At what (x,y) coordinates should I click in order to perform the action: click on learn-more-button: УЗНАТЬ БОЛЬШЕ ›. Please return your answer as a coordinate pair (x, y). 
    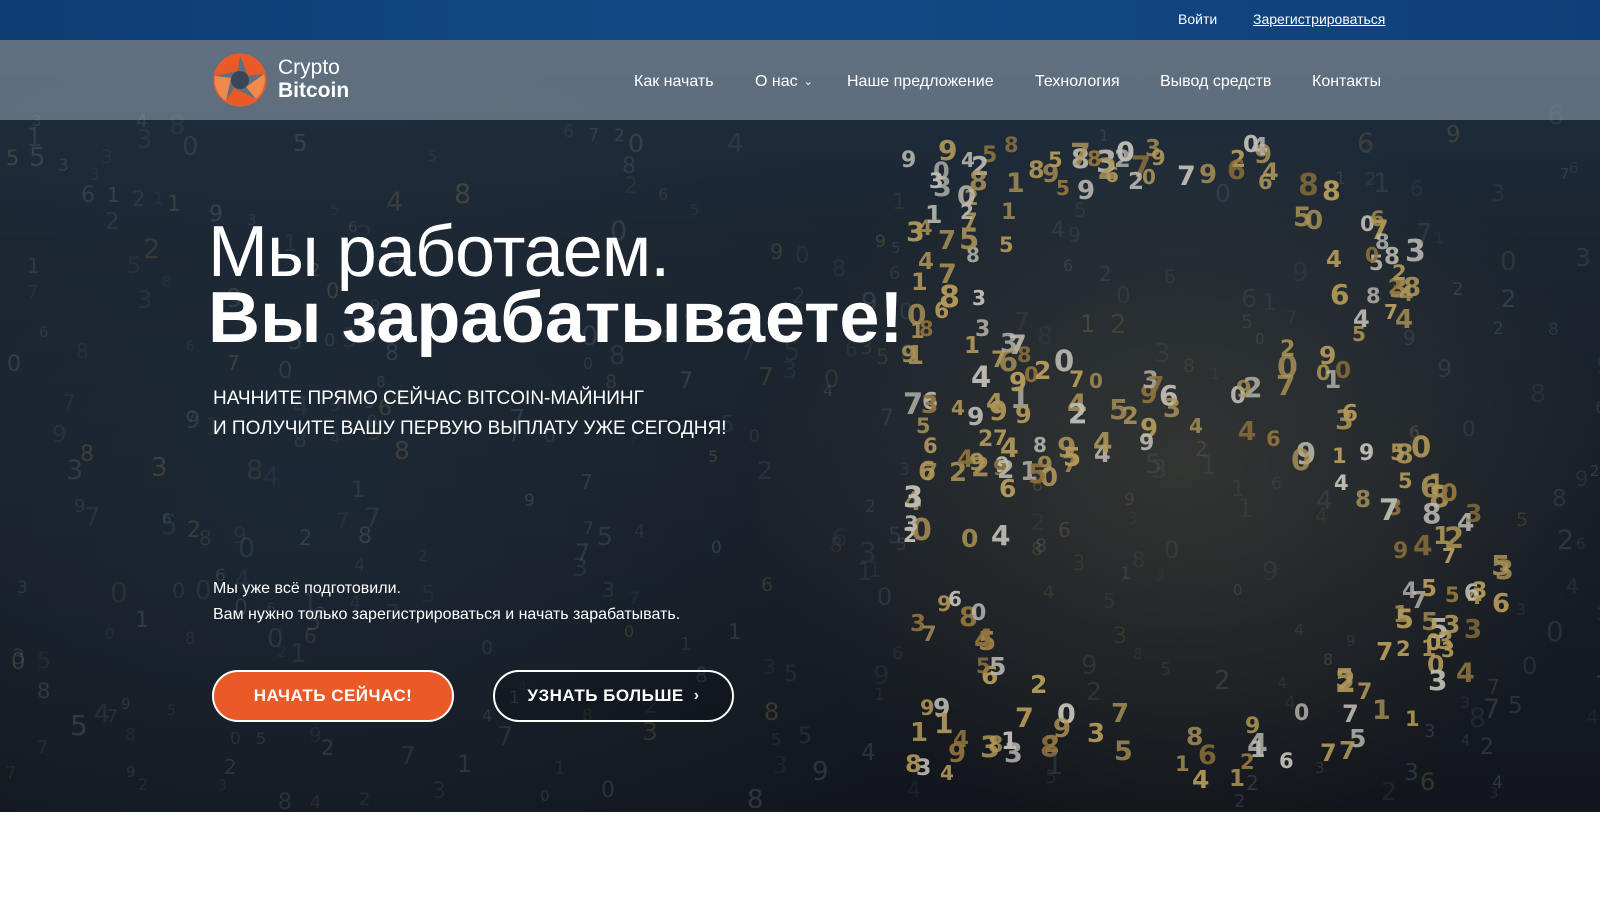
    Looking at the image, I should click on (613, 696).